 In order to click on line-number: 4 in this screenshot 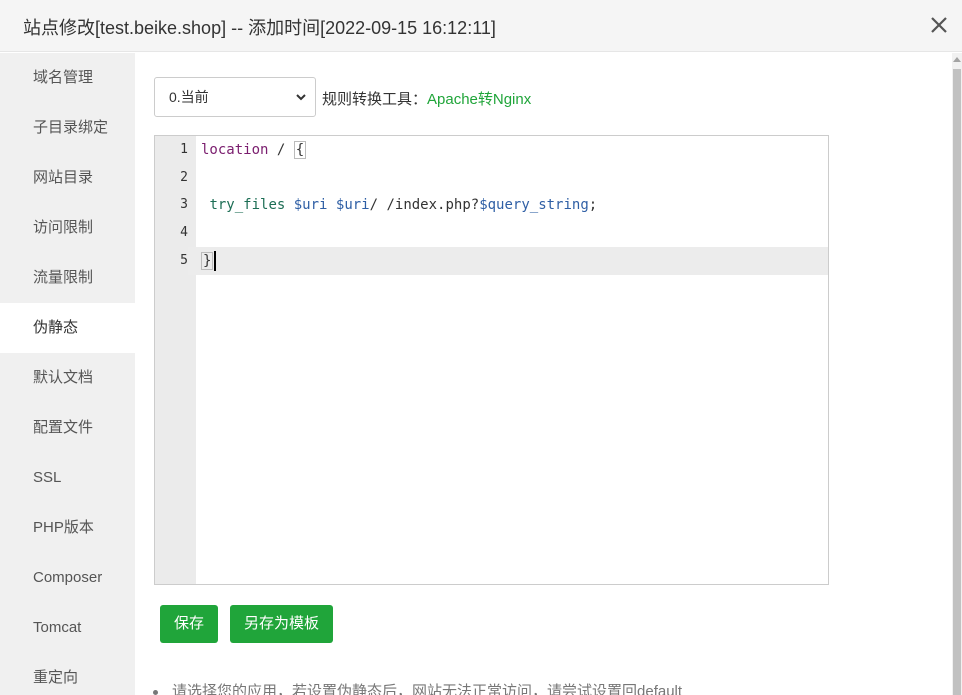, I will do `click(184, 232)`.